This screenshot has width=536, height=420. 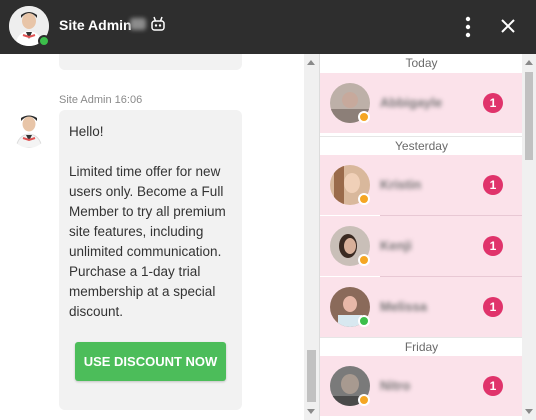 I want to click on contact-item: Kenji 1, so click(x=421, y=246).